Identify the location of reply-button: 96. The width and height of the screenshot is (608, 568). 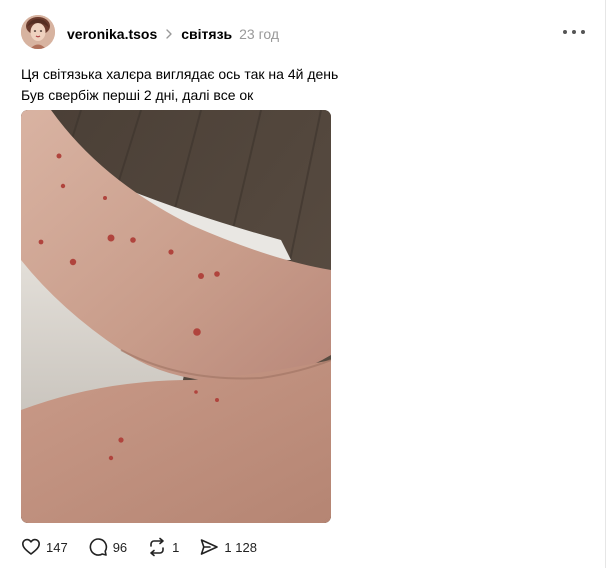
(107, 547).